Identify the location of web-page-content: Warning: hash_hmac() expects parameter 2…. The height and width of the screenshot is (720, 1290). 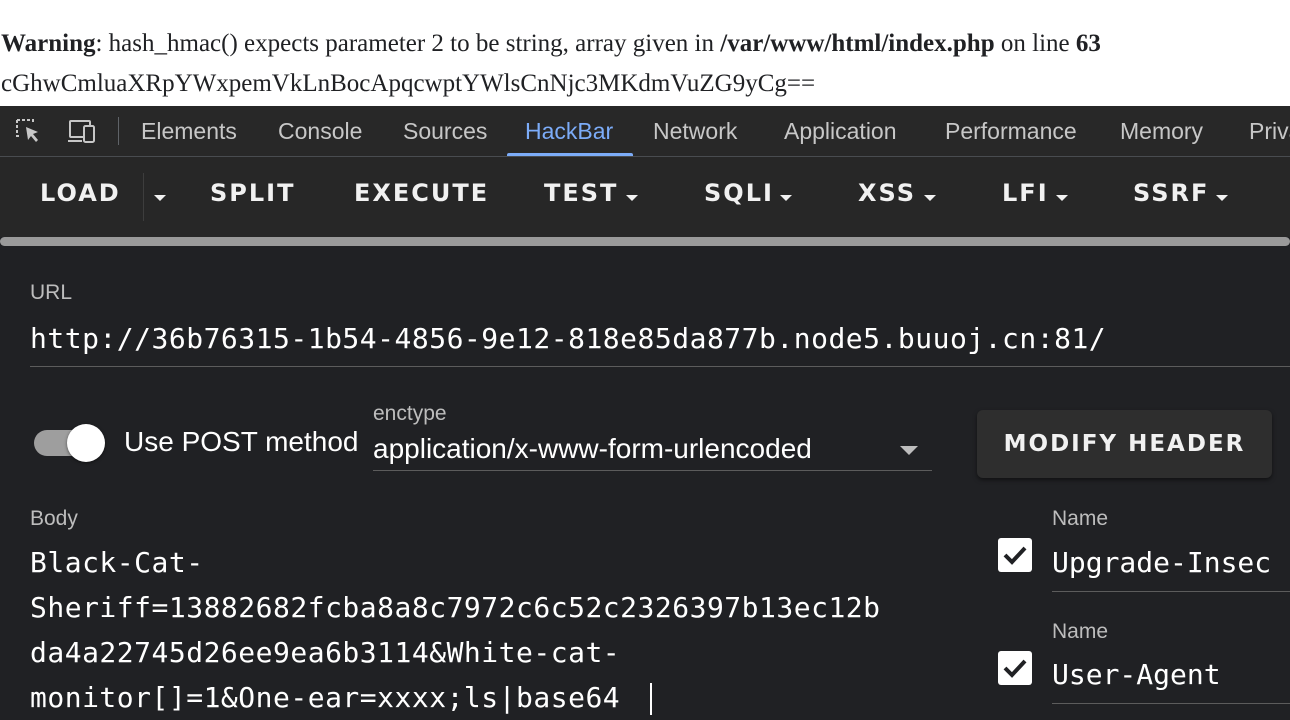
(645, 53).